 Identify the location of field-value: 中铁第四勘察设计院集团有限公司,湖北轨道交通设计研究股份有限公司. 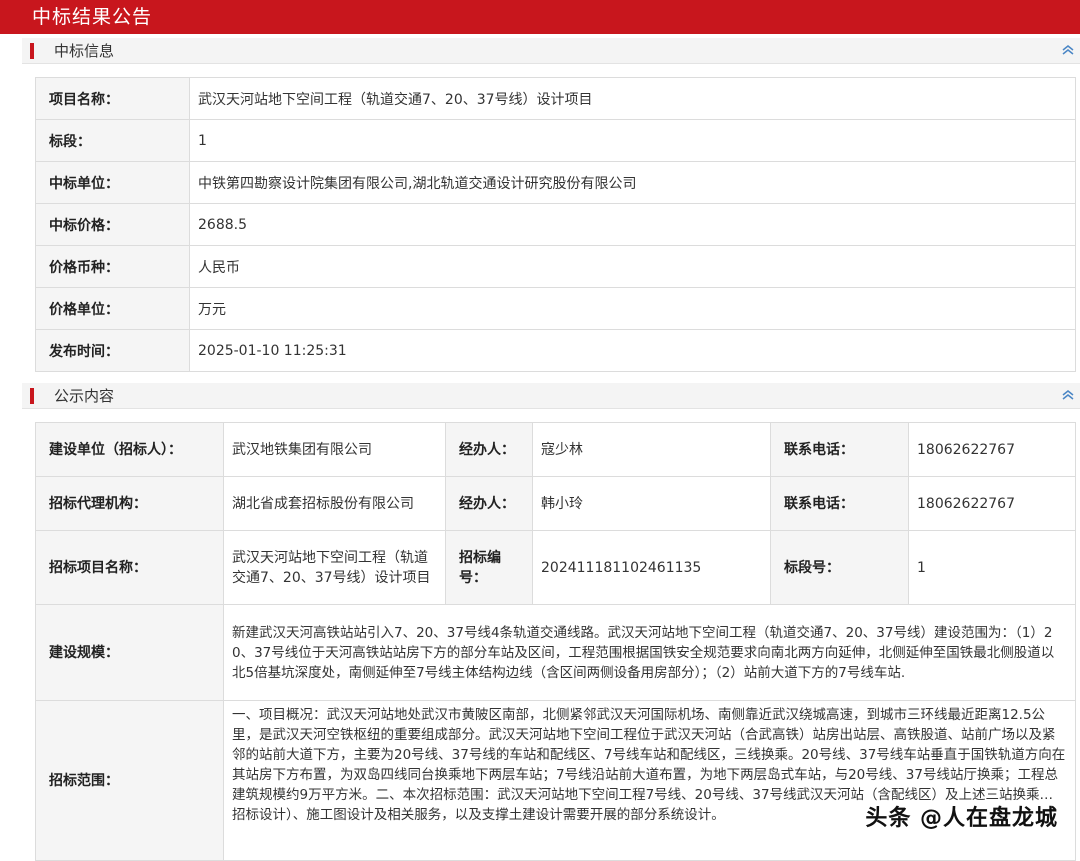
(632, 182).